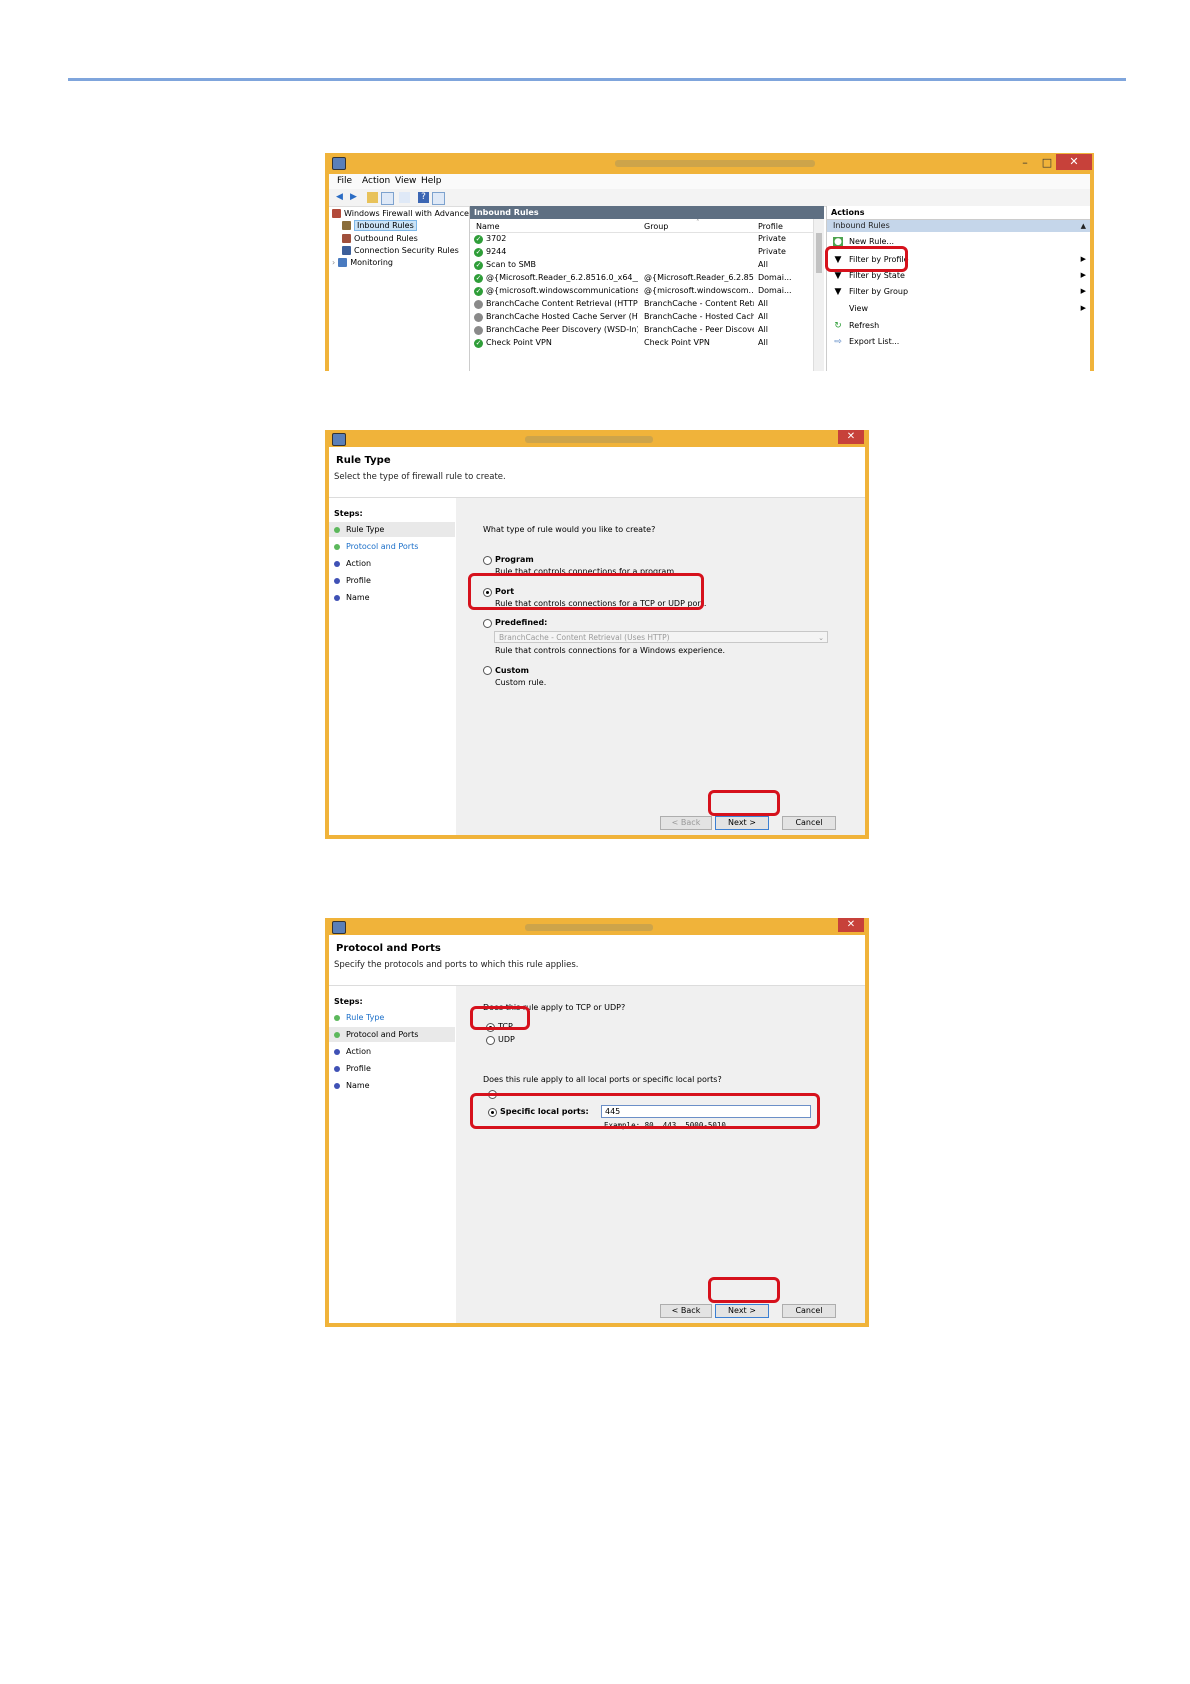  Describe the element at coordinates (958, 276) in the screenshot. I see `action-filter-state: ▼ Filter by State ▶` at that location.